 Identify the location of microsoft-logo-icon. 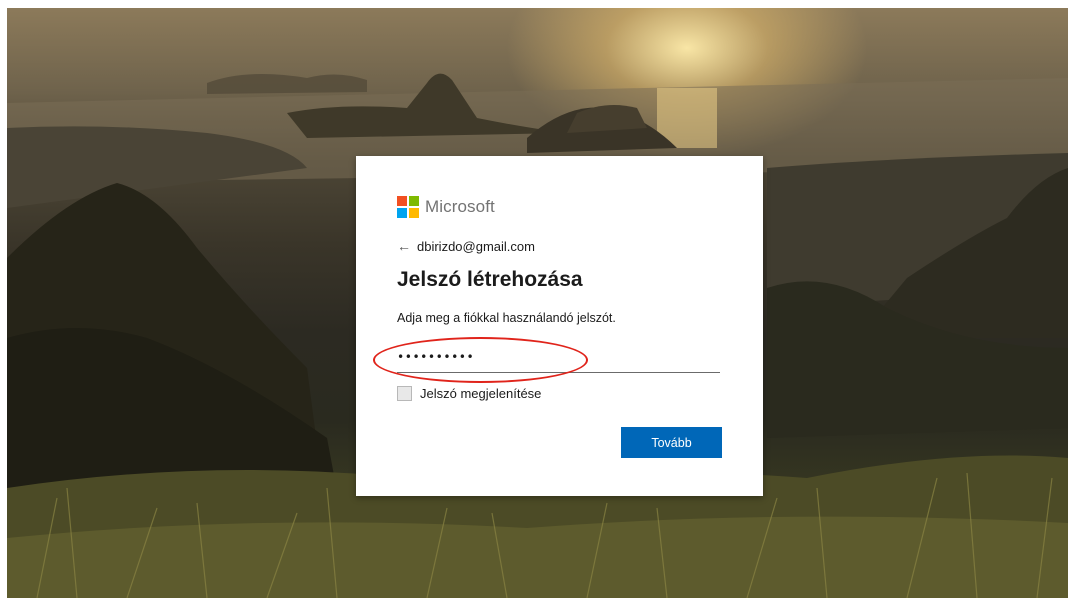
(408, 207).